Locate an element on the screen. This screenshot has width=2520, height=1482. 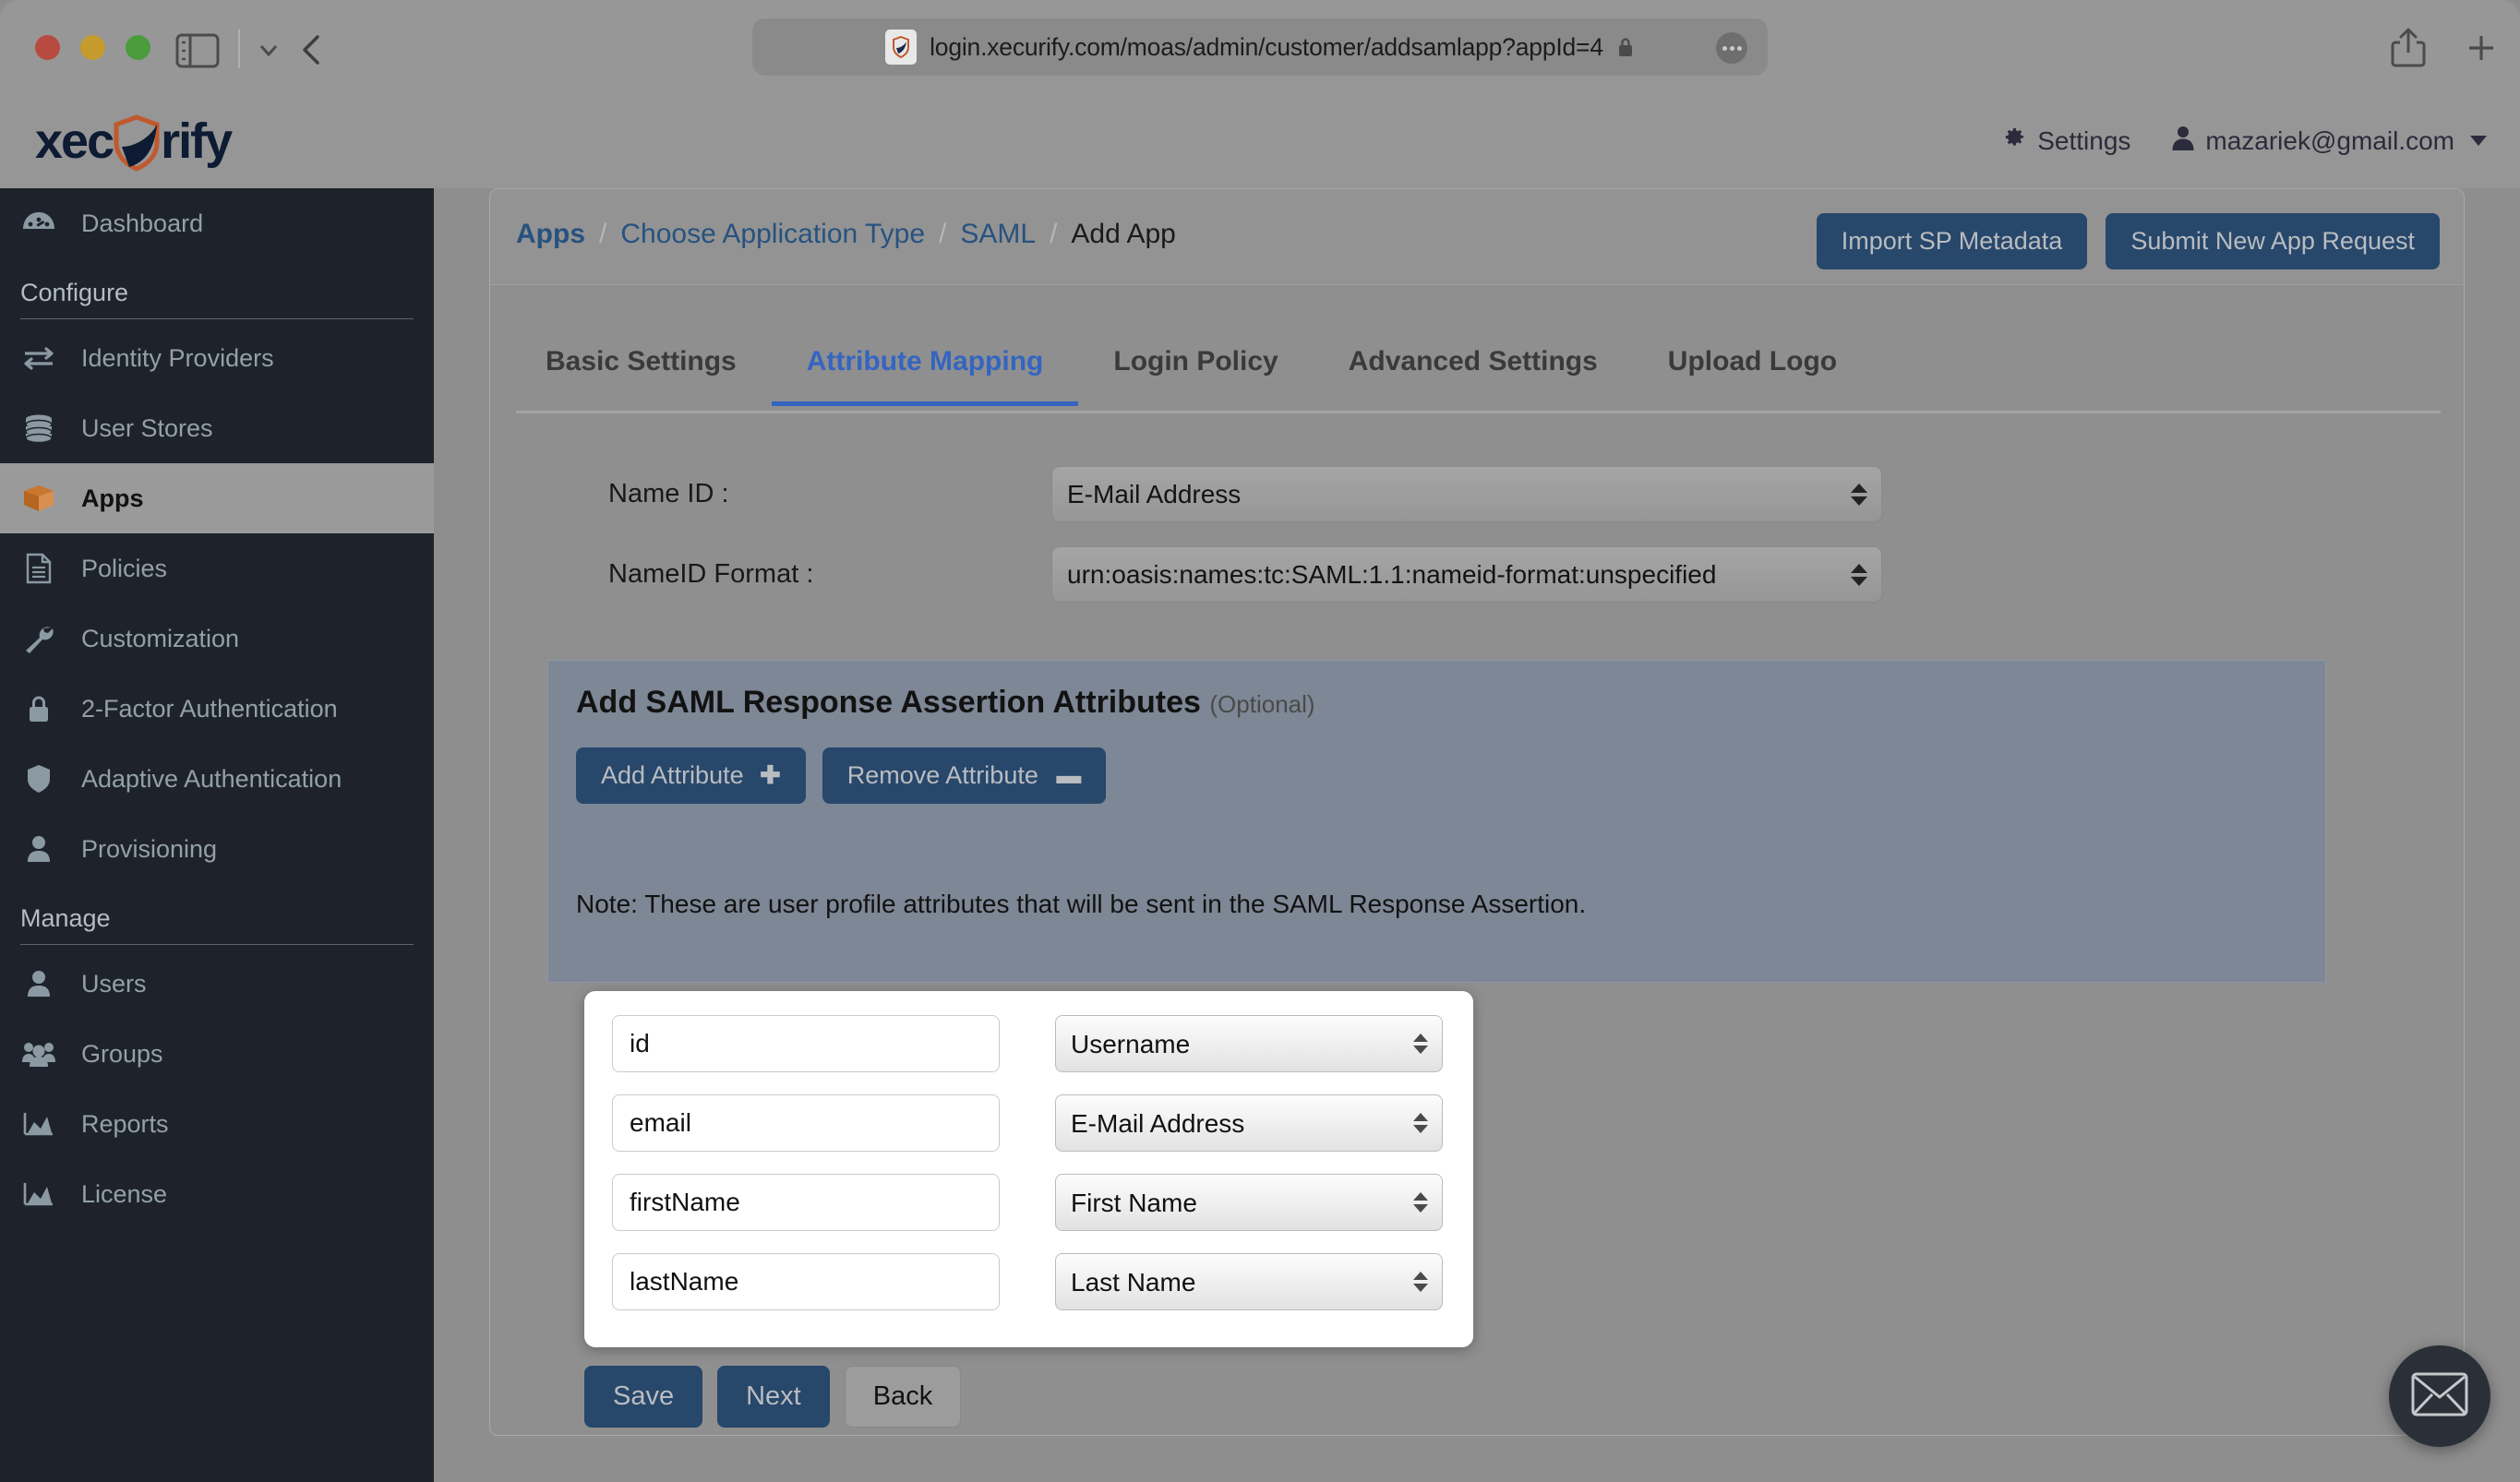
sidebar-item-reports: Reports is located at coordinates (217, 1124).